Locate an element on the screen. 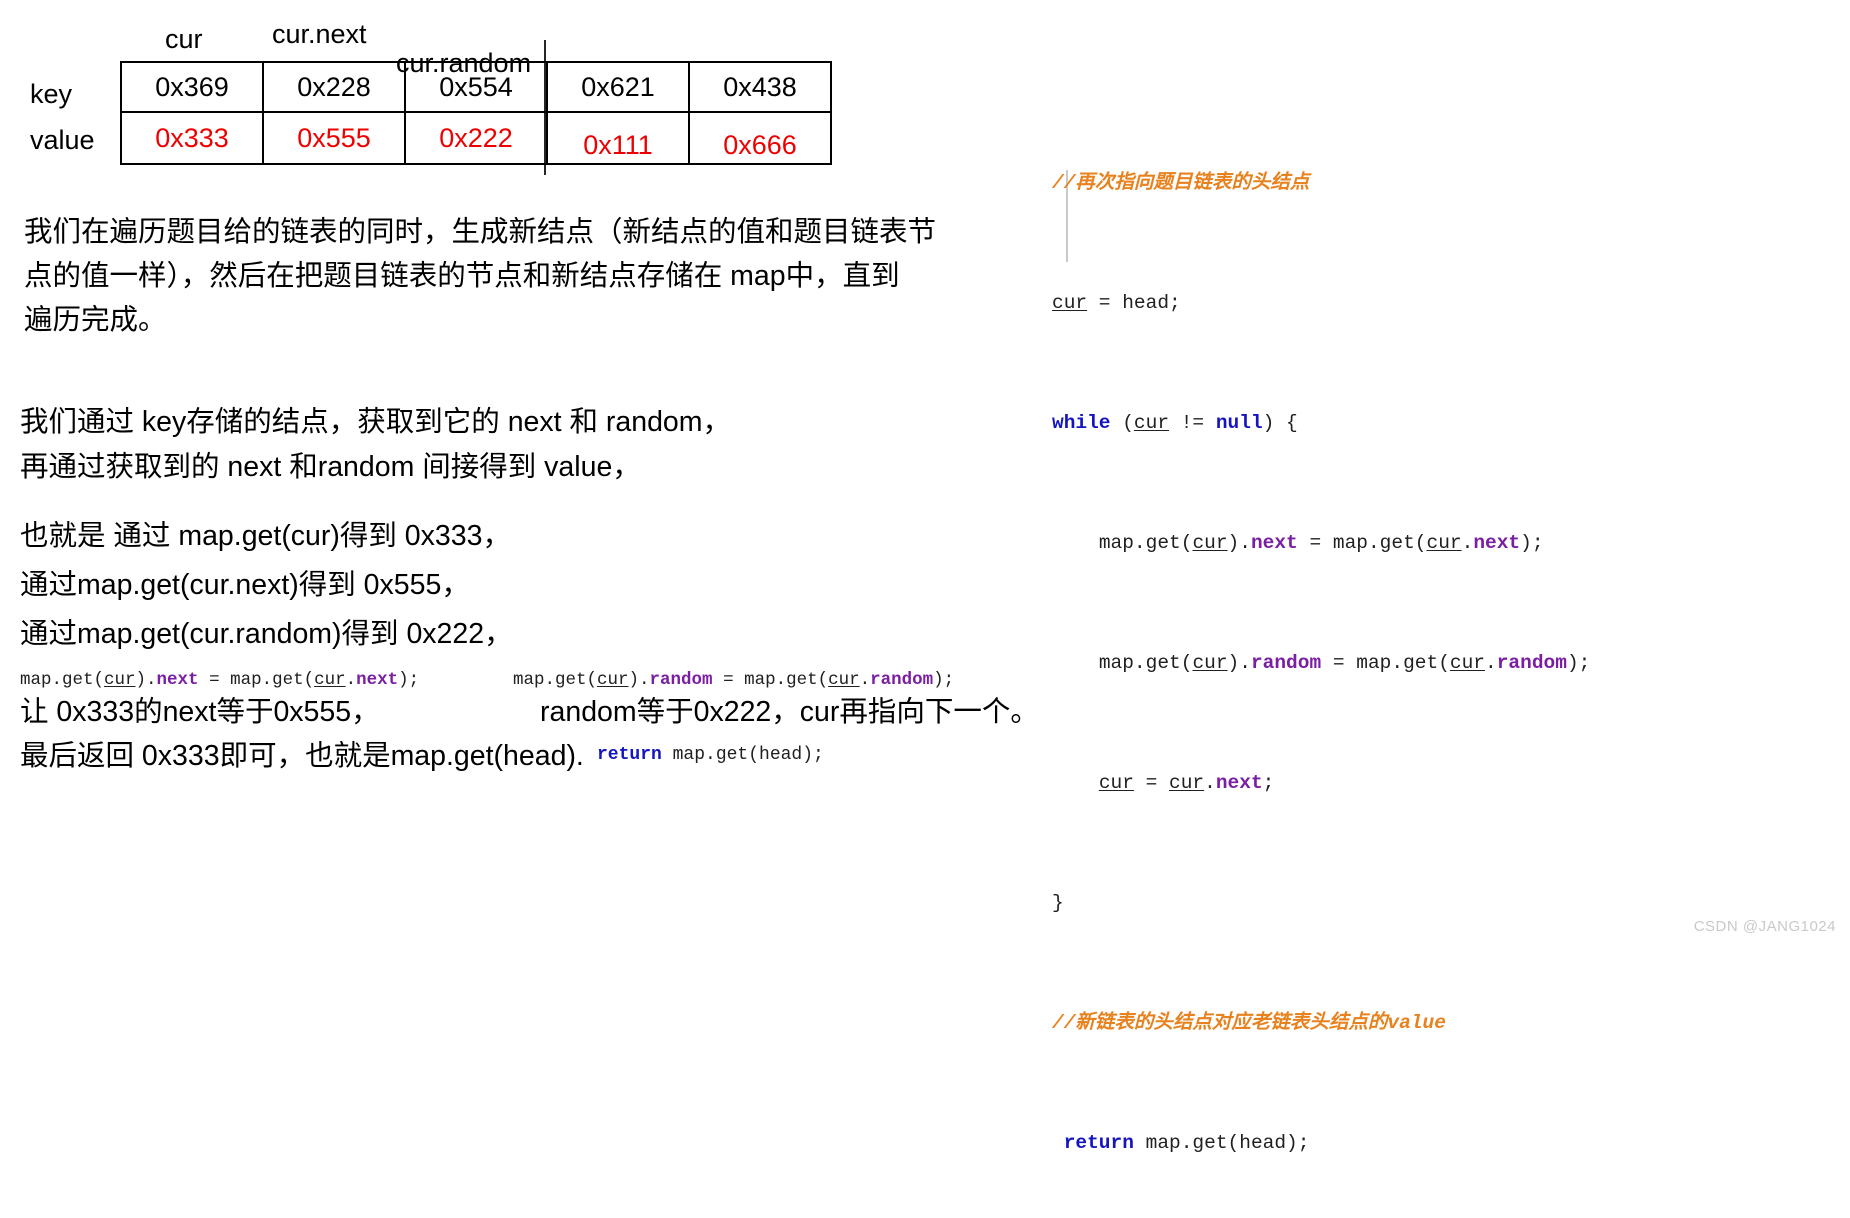  inline-code-return-statement: return map.get(head); is located at coordinates (710, 755).